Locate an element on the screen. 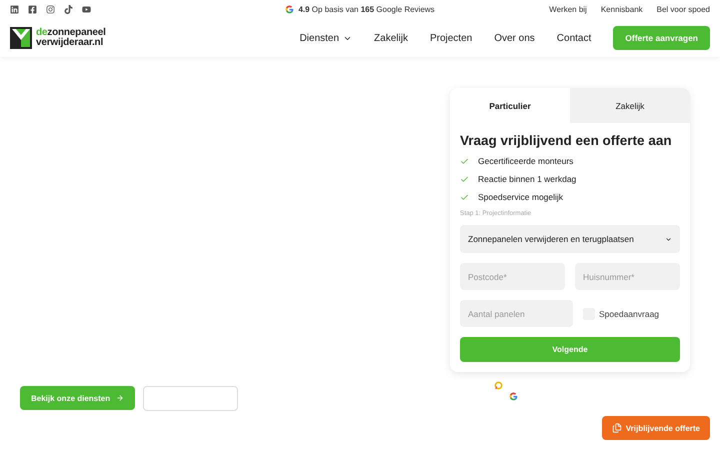  benefit-text: Gecertificeerde monteurs is located at coordinates (526, 161).